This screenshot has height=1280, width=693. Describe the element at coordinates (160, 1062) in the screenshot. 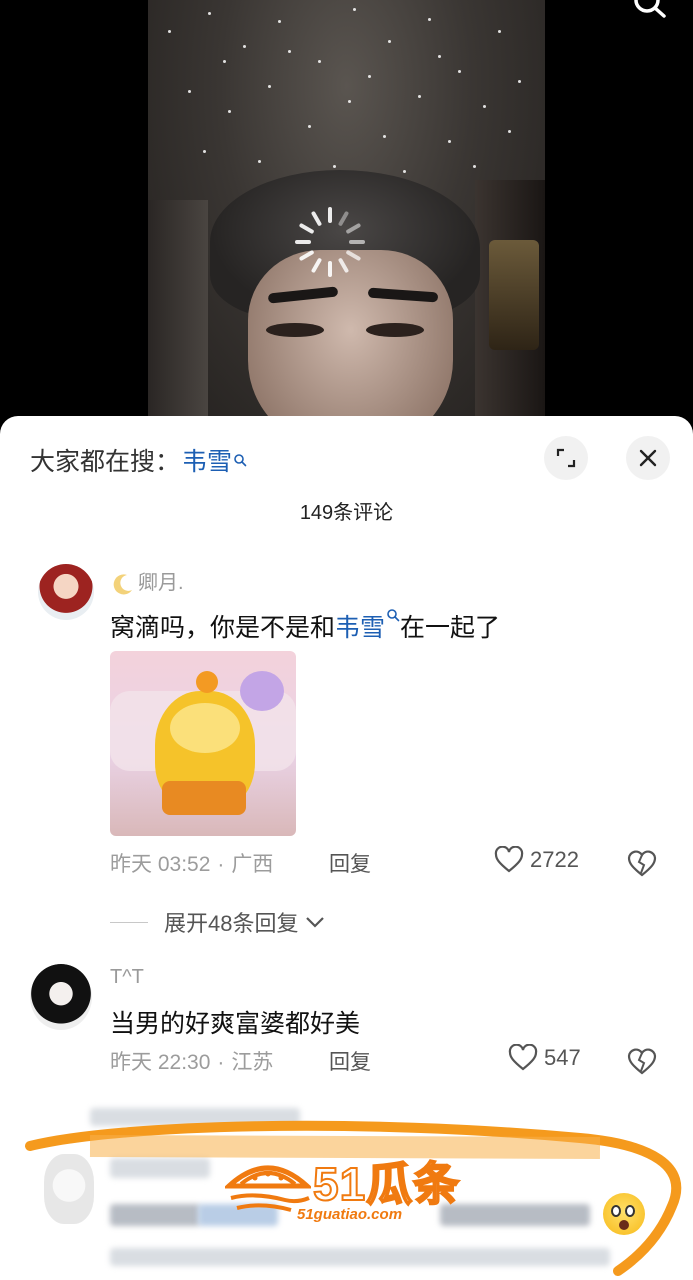

I see `comment-time: 昨天 22:30` at that location.